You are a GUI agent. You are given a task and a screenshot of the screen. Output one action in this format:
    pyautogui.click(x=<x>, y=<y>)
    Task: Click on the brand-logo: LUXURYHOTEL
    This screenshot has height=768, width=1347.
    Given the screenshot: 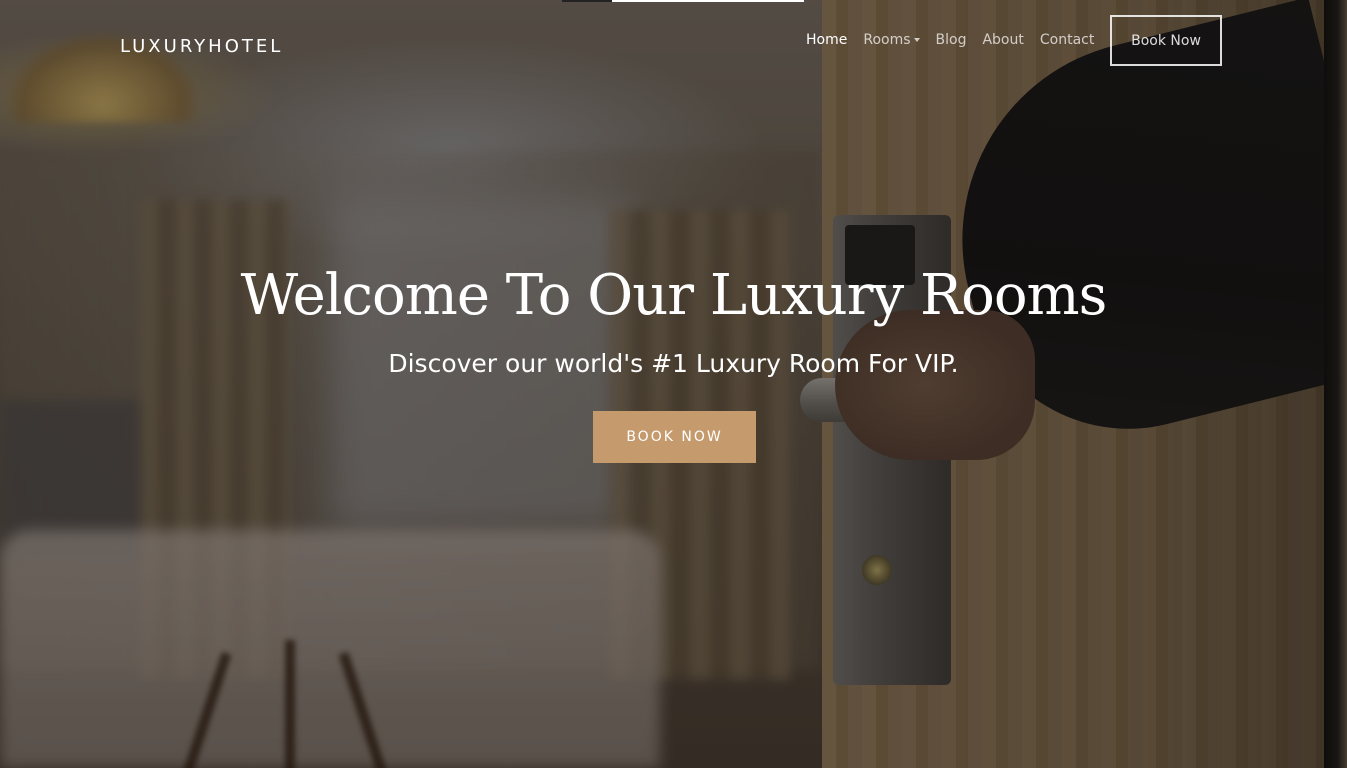 What is the action you would take?
    pyautogui.click(x=201, y=46)
    